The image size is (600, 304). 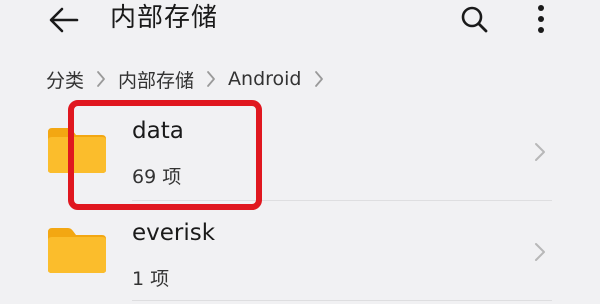 I want to click on more-options-button, so click(x=541, y=19).